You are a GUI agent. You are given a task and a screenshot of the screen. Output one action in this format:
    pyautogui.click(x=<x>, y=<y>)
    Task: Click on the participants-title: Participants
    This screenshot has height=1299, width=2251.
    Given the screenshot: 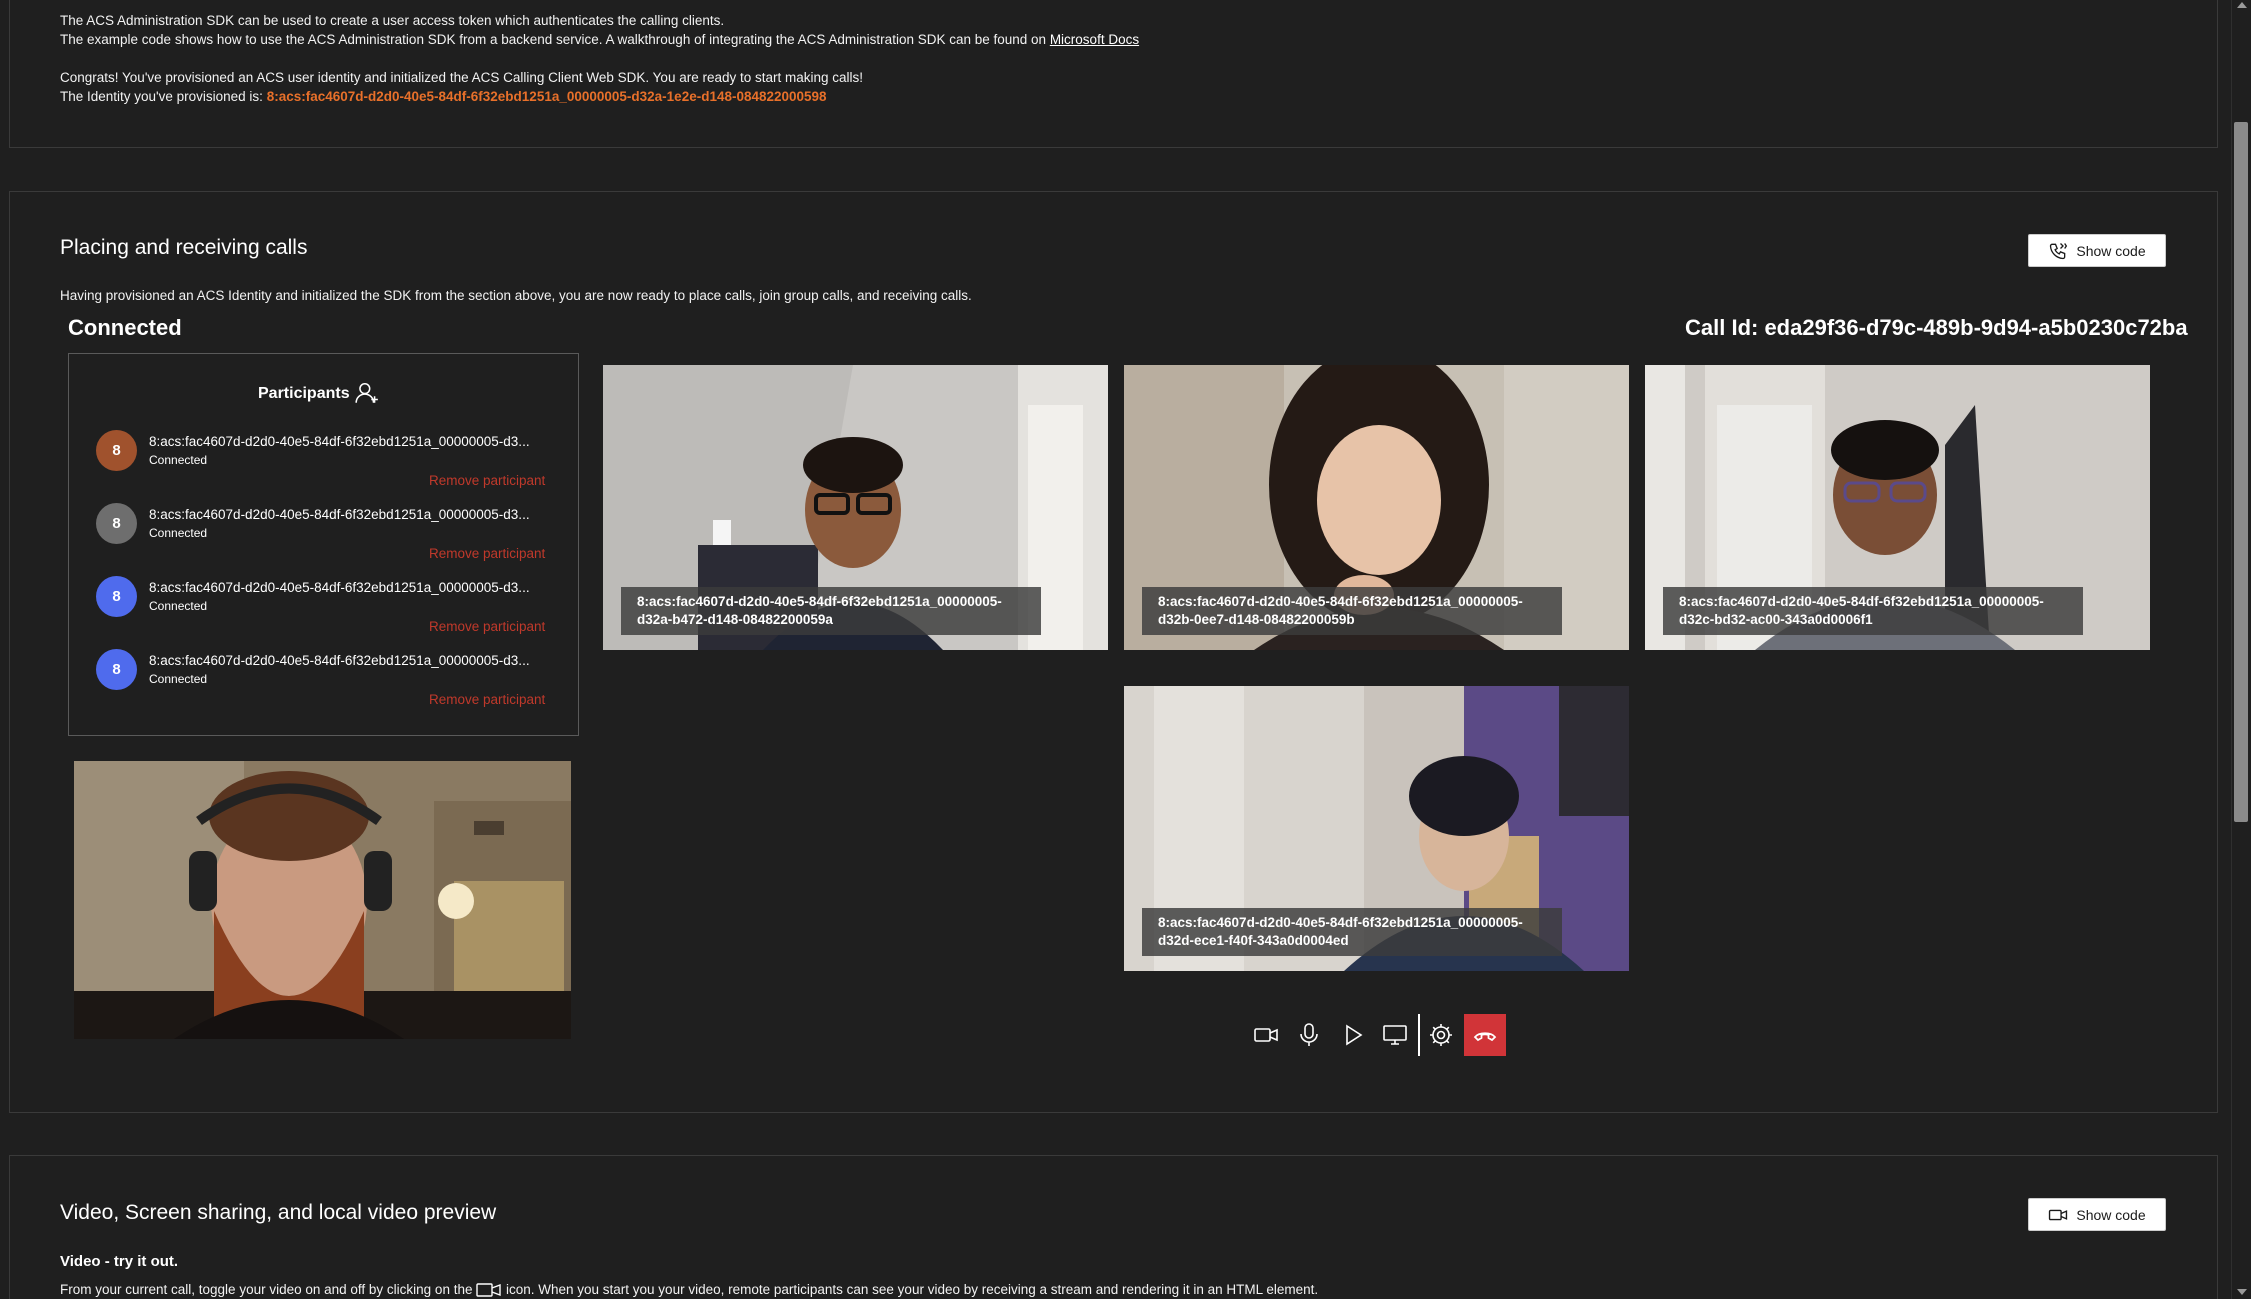 What is the action you would take?
    pyautogui.click(x=304, y=393)
    